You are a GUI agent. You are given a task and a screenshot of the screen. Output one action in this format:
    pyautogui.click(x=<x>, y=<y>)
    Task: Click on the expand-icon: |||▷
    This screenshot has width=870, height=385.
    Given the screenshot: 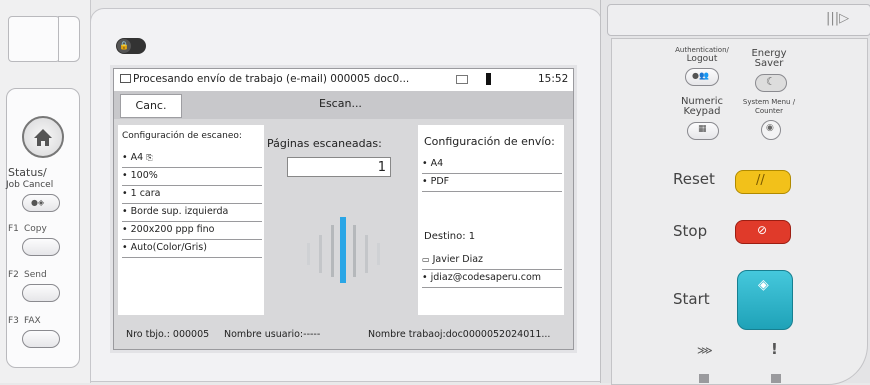 What is the action you would take?
    pyautogui.click(x=838, y=18)
    